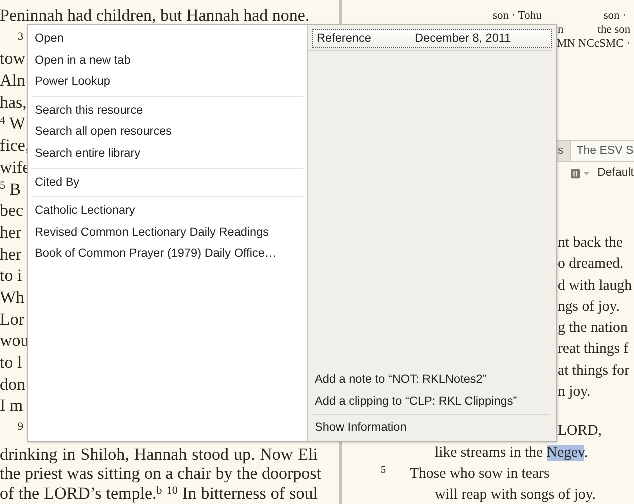 This screenshot has height=504, width=634. What do you see at coordinates (13, 81) in the screenshot?
I see `text-fragment: Aln` at bounding box center [13, 81].